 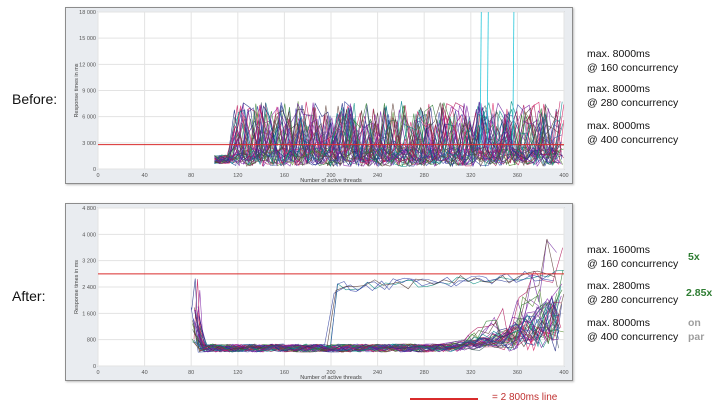 What do you see at coordinates (87, 65) in the screenshot?
I see `y-tick-label: 12 000` at bounding box center [87, 65].